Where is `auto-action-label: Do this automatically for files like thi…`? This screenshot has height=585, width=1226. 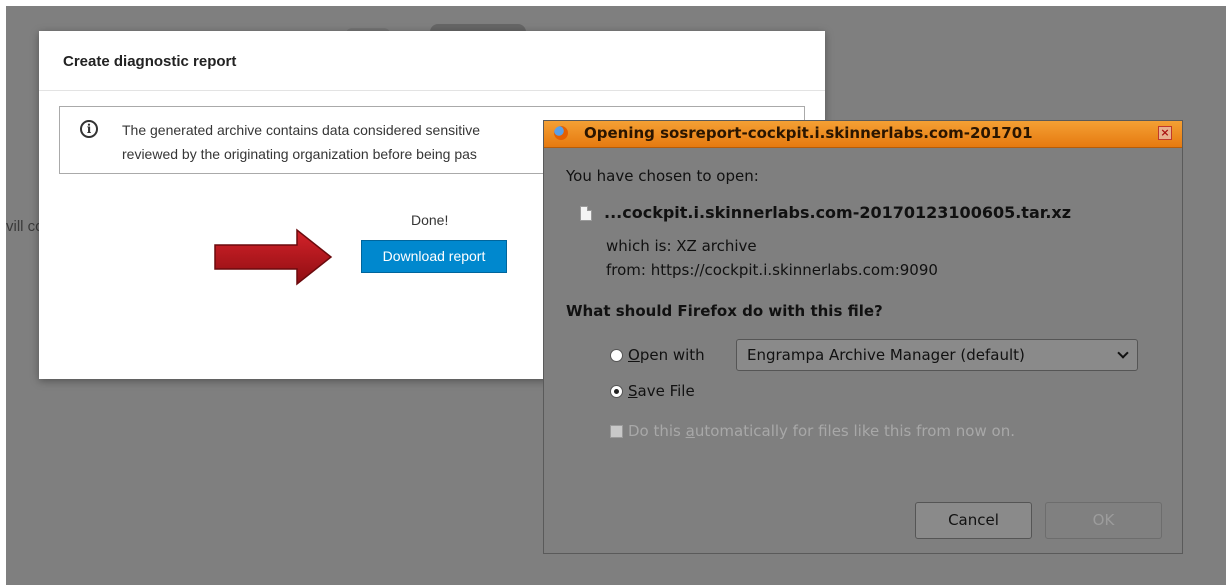
auto-action-label: Do this automatically for files like thi… is located at coordinates (821, 431).